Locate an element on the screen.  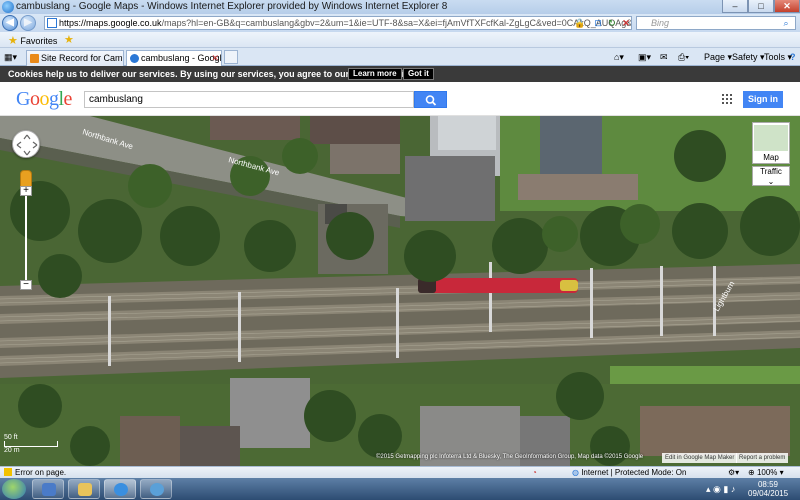
ie-logo-icon is located at coordinates (8, 7).